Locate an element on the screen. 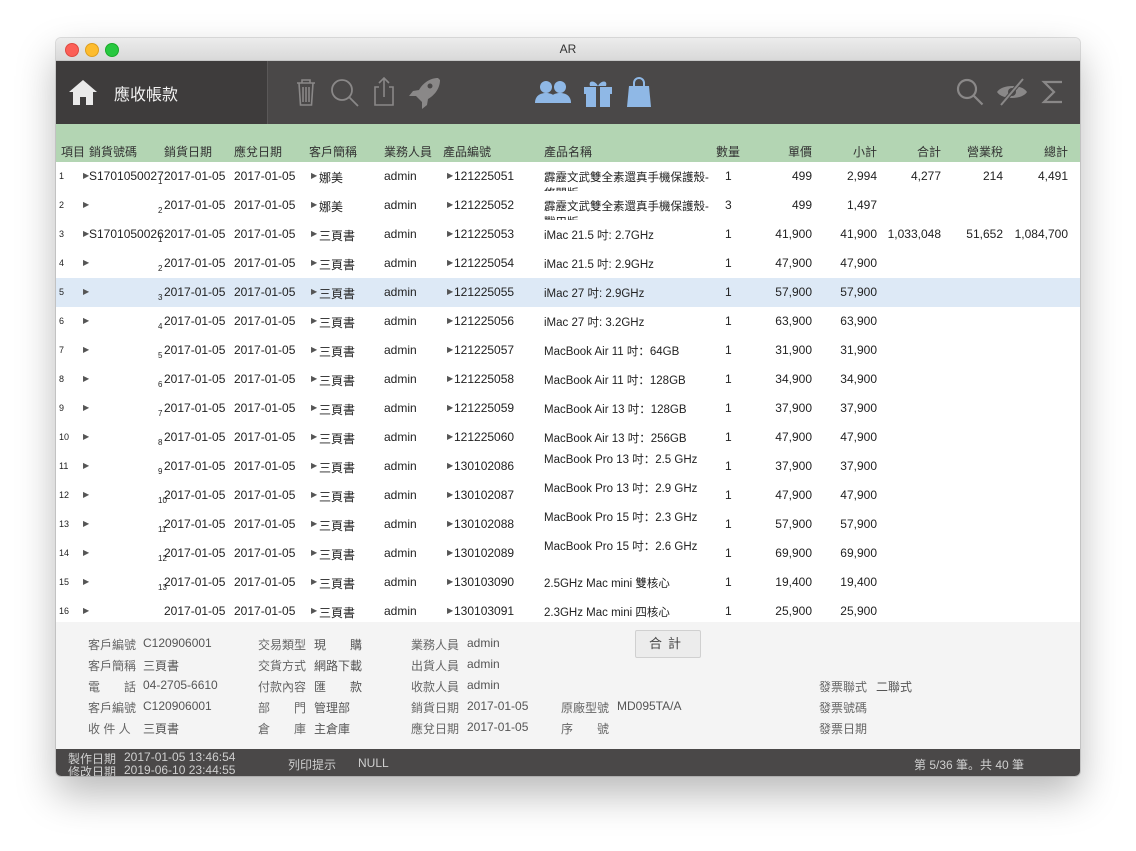  col-salesperson: 業務人員 is located at coordinates (408, 151).